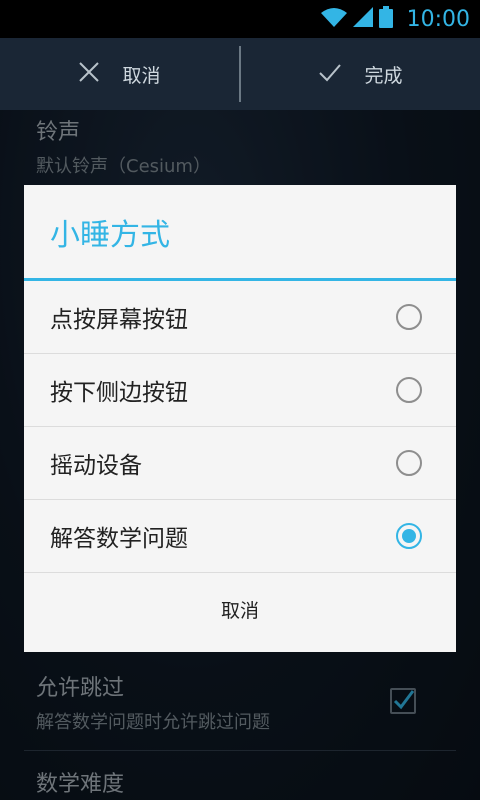  I want to click on done-label: 完成, so click(383, 75).